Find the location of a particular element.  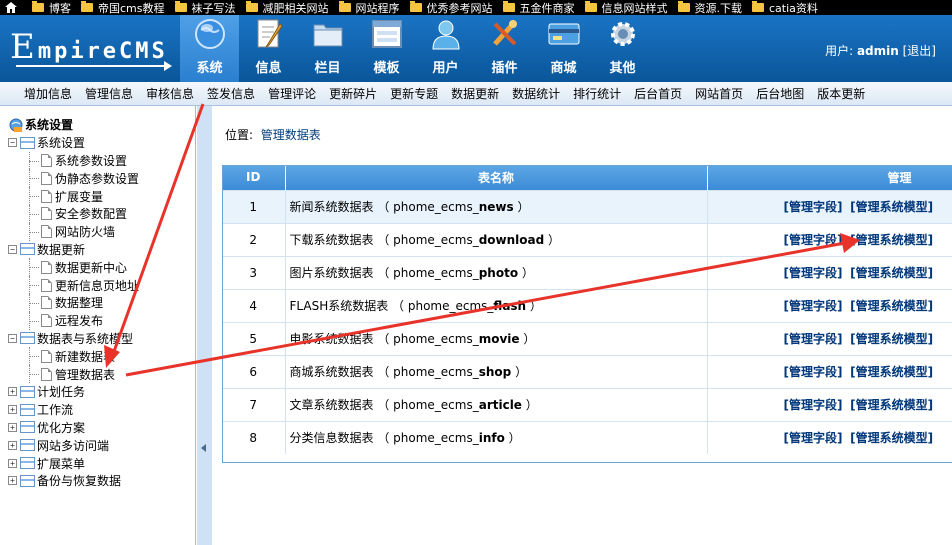

tree-group: + 优化方案 is located at coordinates (97, 428).